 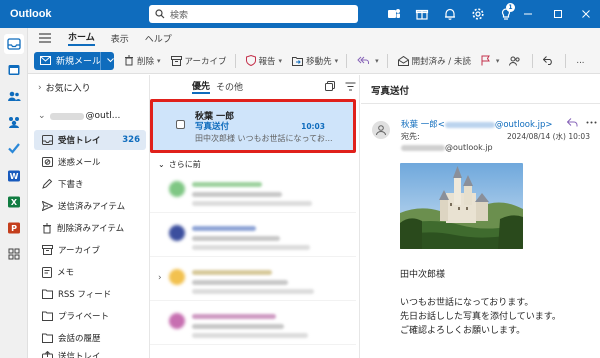 I want to click on tab-view: 表示, so click(x=120, y=38).